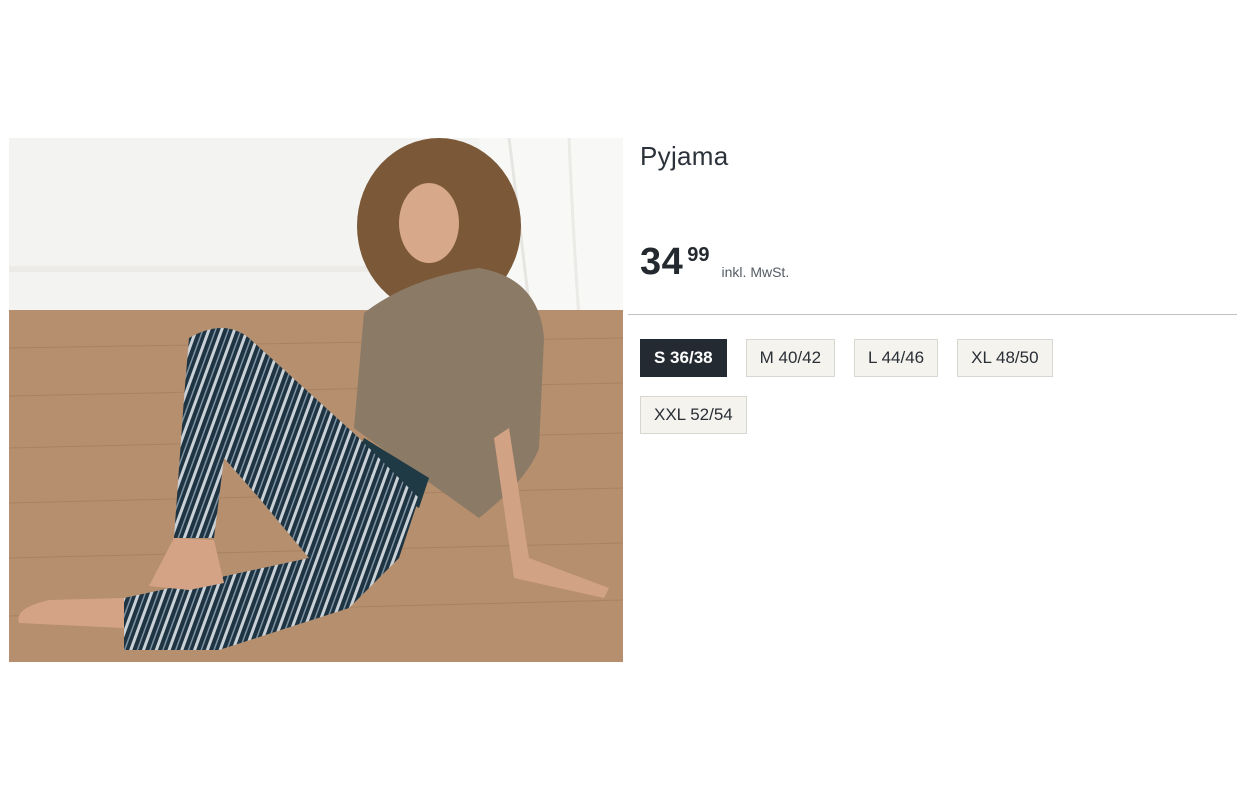 Image resolution: width=1248 pixels, height=806 pixels. I want to click on divider, so click(932, 314).